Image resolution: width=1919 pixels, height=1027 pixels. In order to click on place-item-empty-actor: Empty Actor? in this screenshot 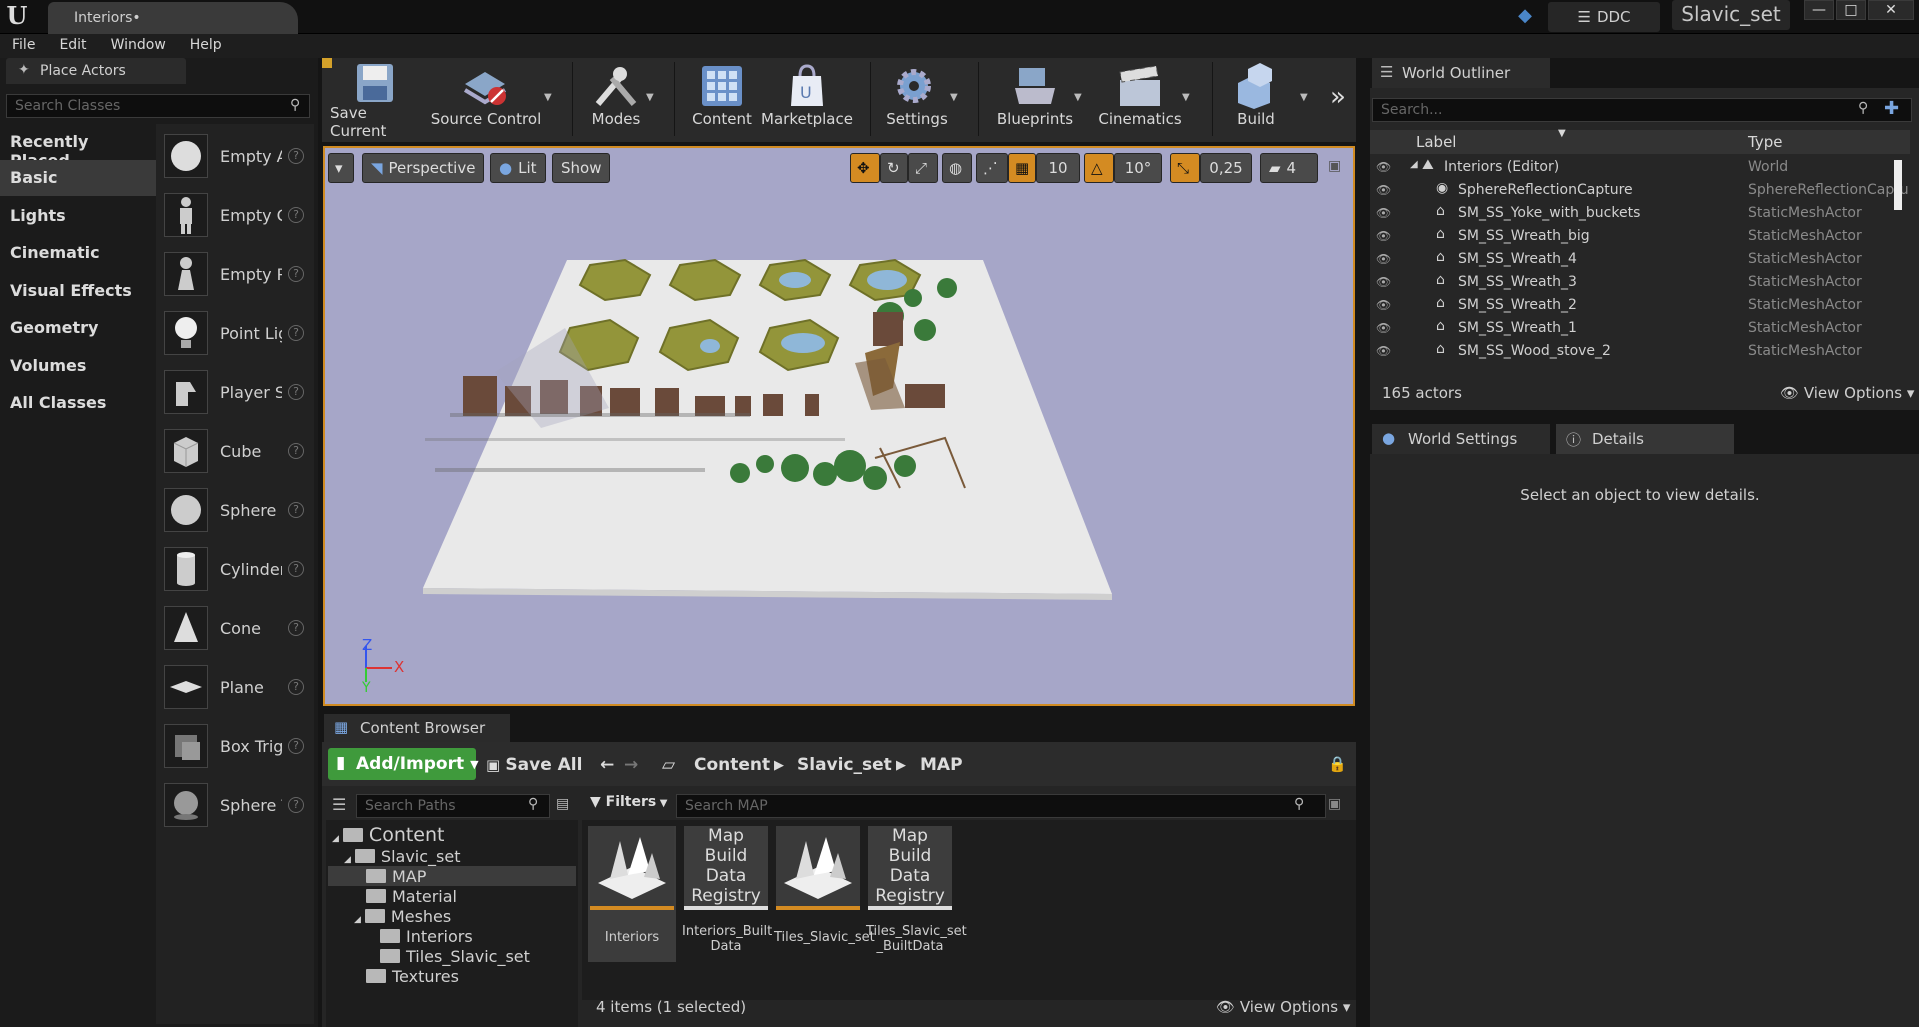, I will do `click(239, 156)`.